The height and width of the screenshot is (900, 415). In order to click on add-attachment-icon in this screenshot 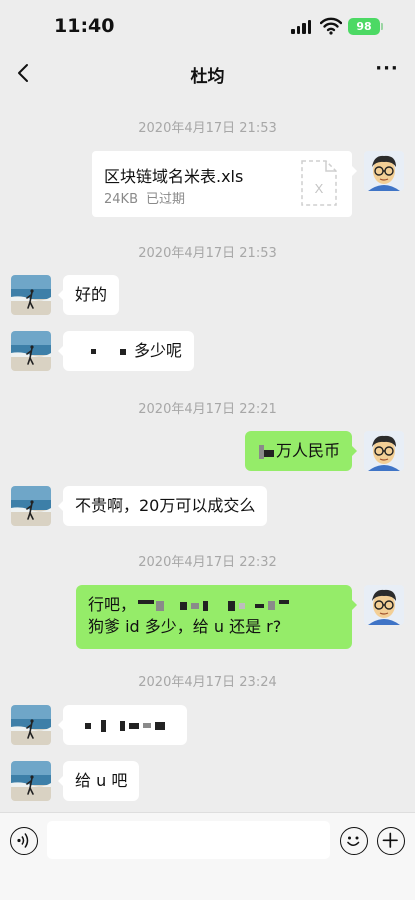, I will do `click(391, 841)`.